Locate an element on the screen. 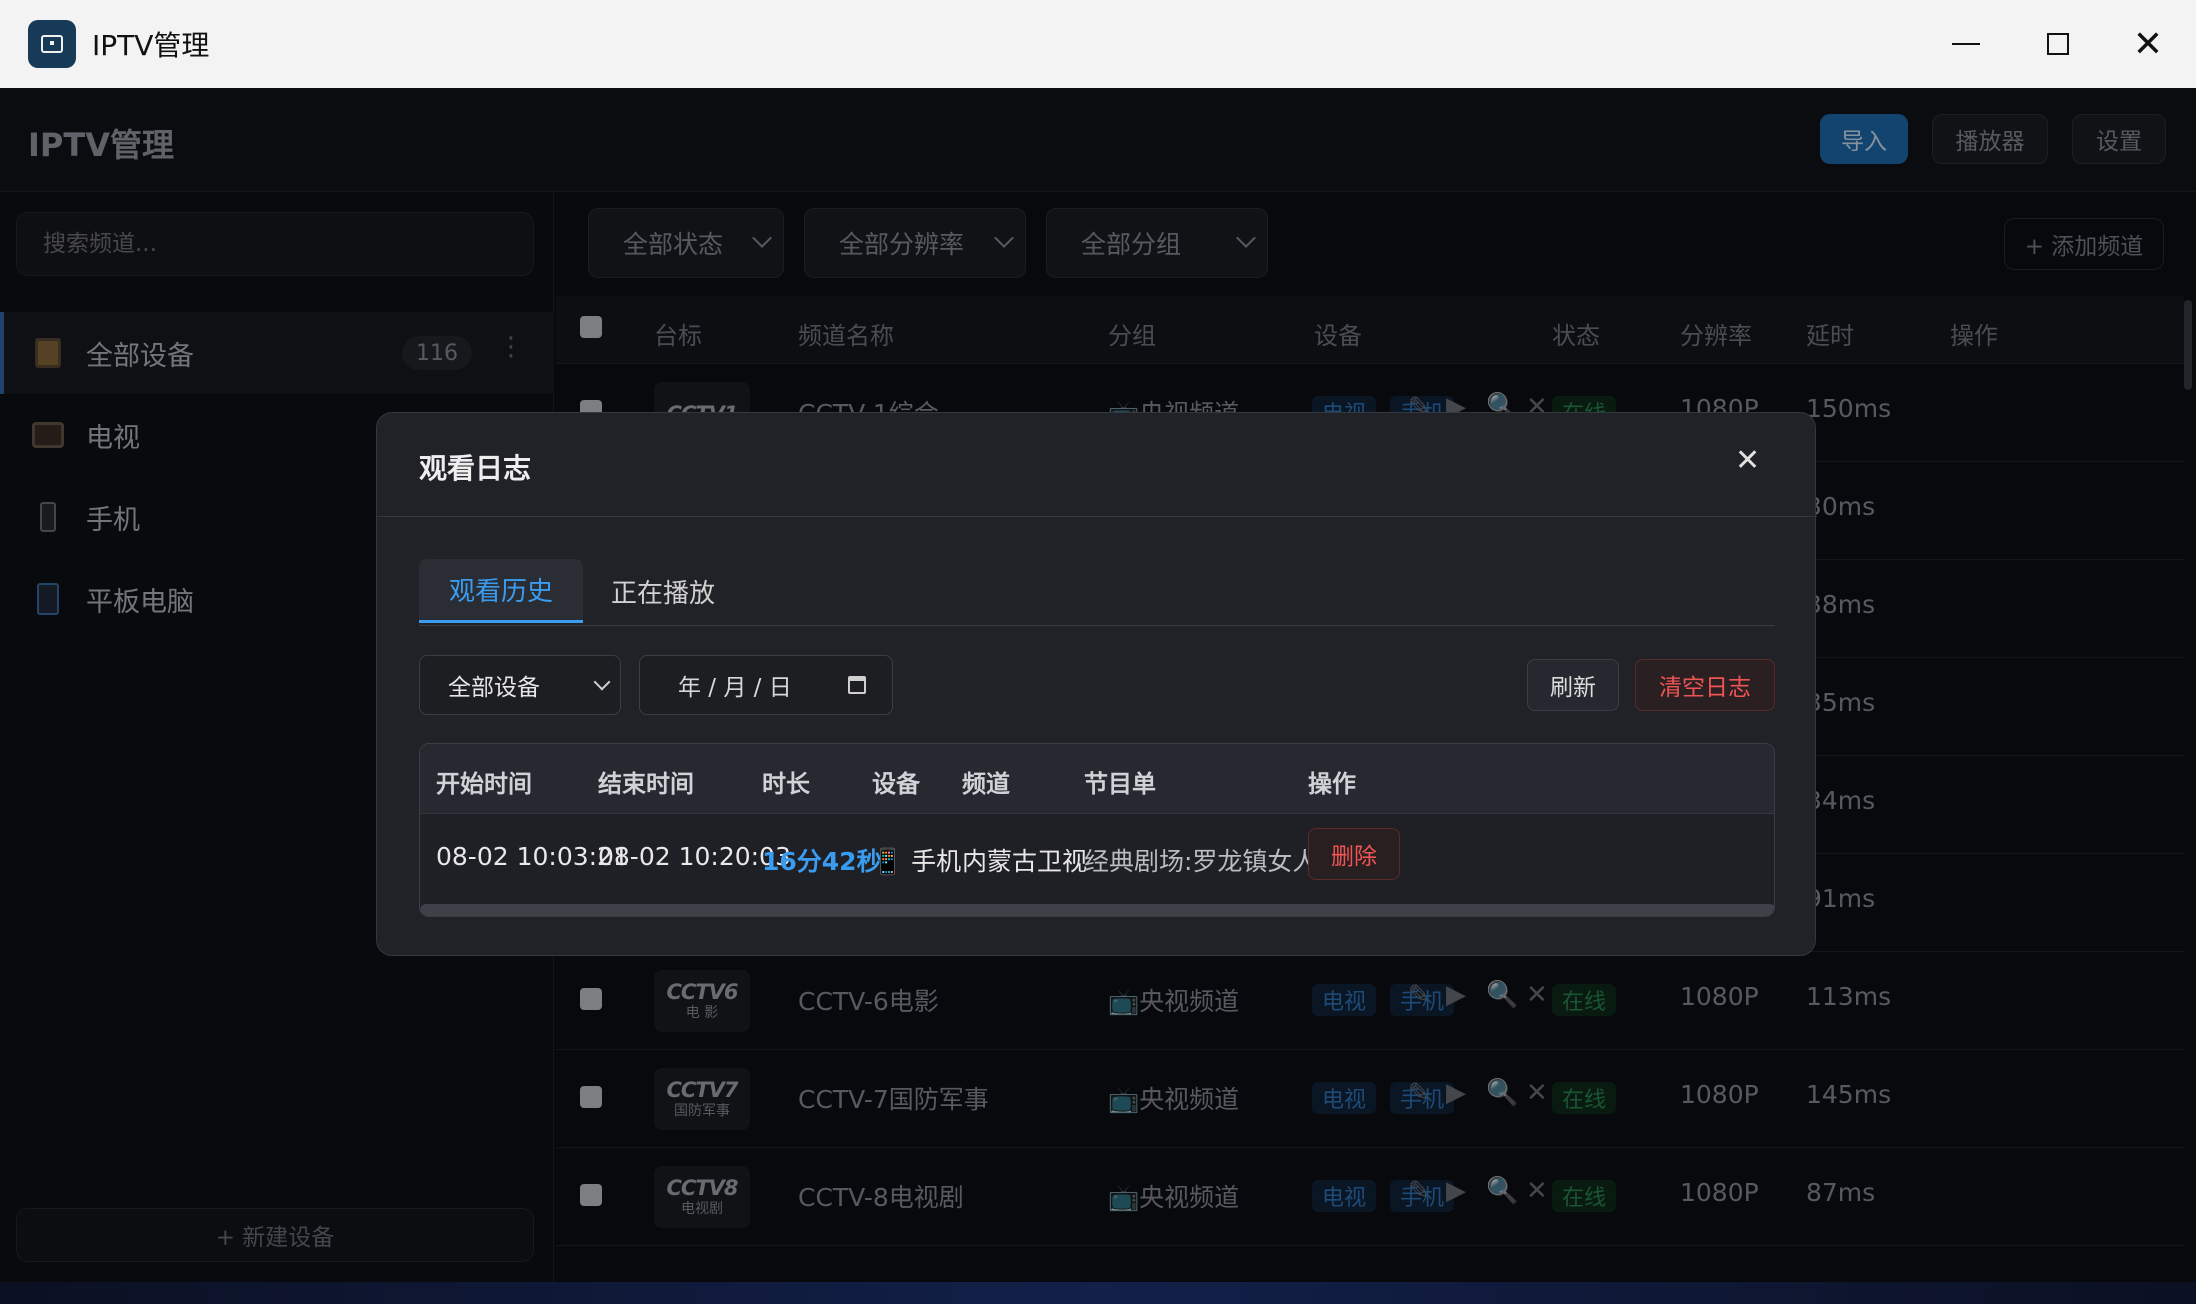 The width and height of the screenshot is (2196, 1304). date-input: 年 / 月 / 日 is located at coordinates (766, 685).